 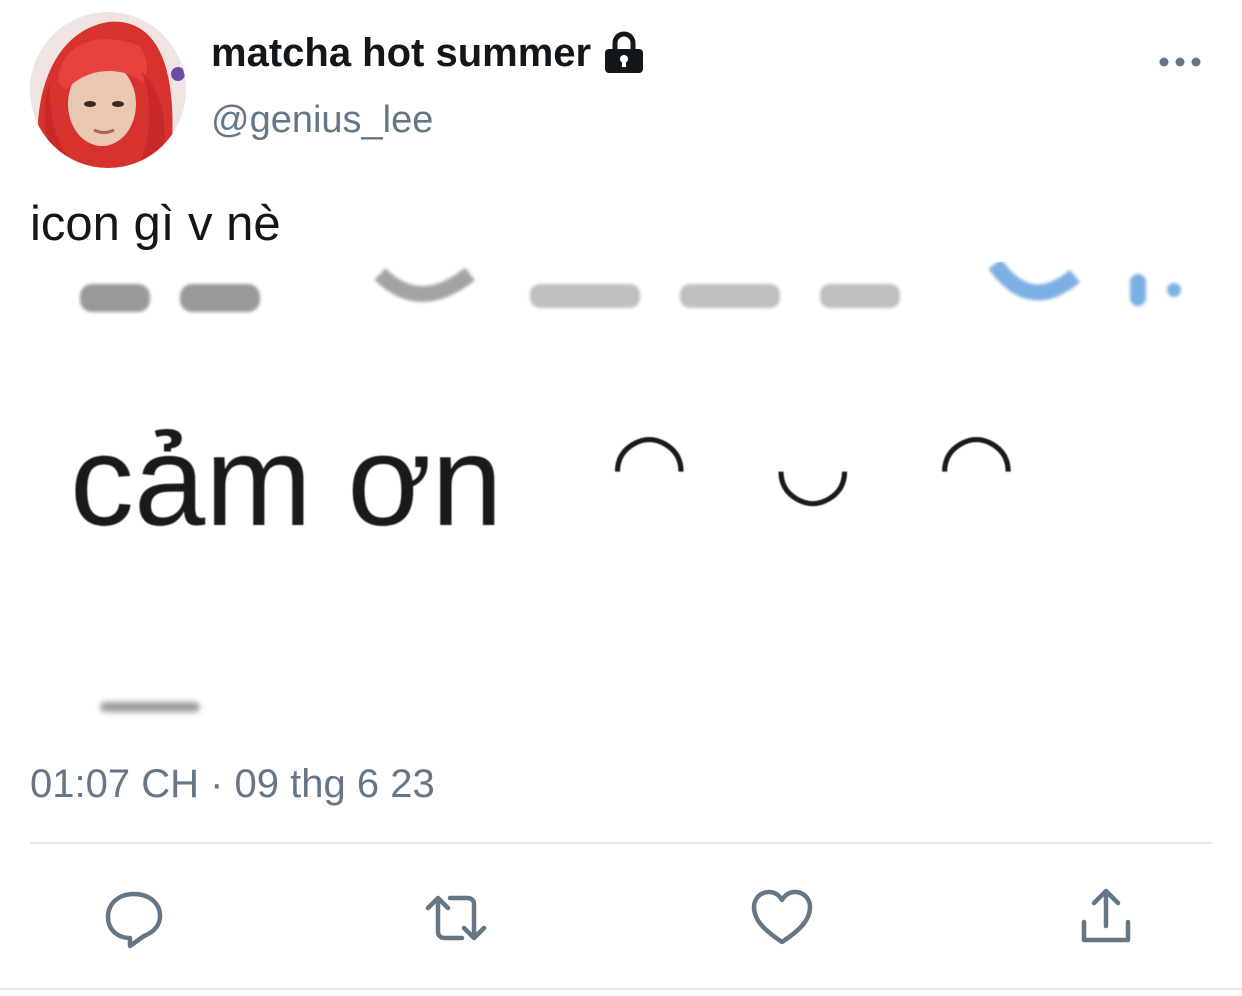 What do you see at coordinates (782, 918) in the screenshot?
I see `like-icon` at bounding box center [782, 918].